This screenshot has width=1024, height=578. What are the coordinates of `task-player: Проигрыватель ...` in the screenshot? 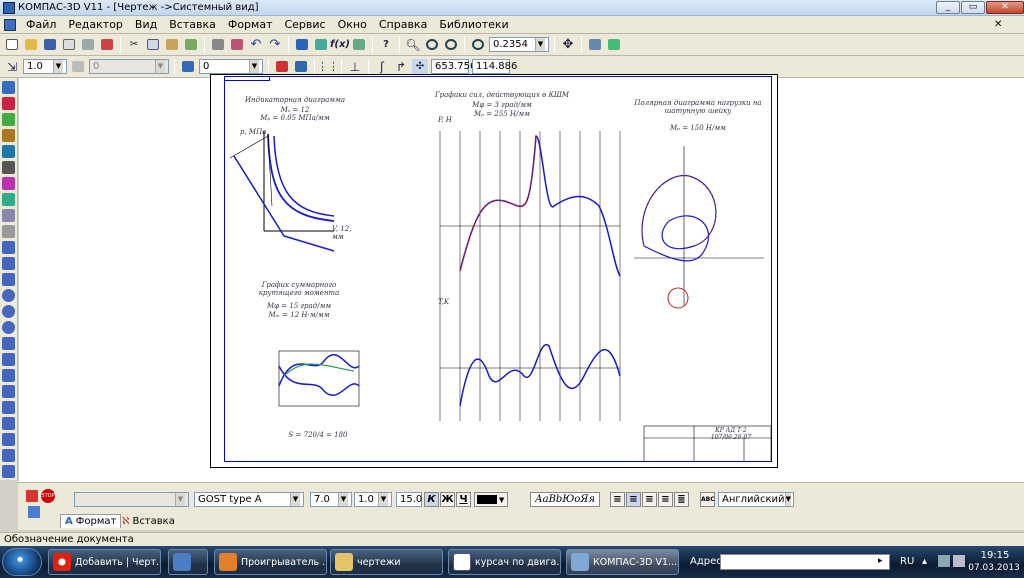 It's located at (270, 562).